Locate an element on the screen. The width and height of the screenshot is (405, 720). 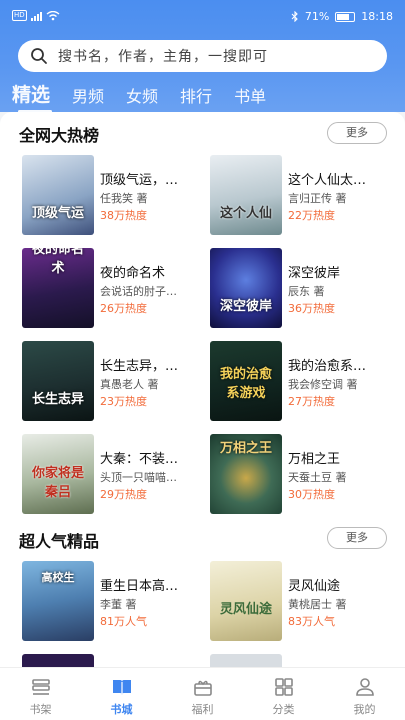
section-title: 超人气精品 is located at coordinates (59, 541).